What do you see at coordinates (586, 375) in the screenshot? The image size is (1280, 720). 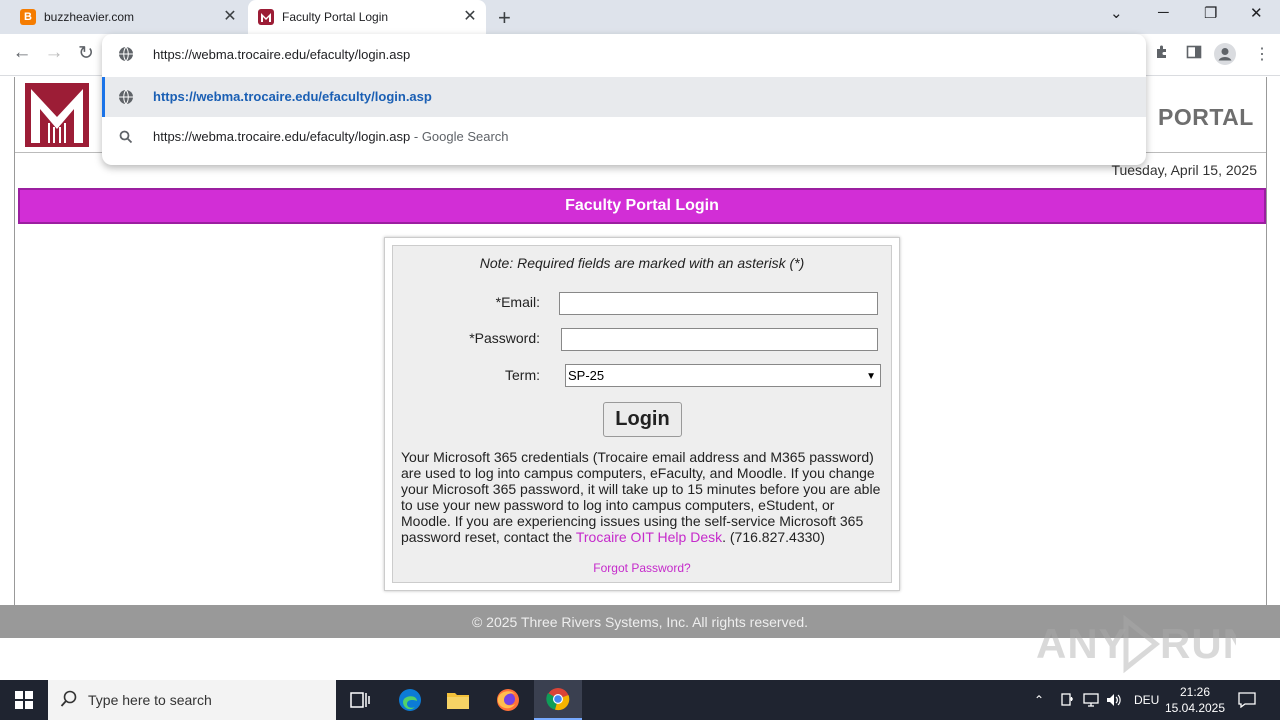 I see `term-selected-value: SP-25` at bounding box center [586, 375].